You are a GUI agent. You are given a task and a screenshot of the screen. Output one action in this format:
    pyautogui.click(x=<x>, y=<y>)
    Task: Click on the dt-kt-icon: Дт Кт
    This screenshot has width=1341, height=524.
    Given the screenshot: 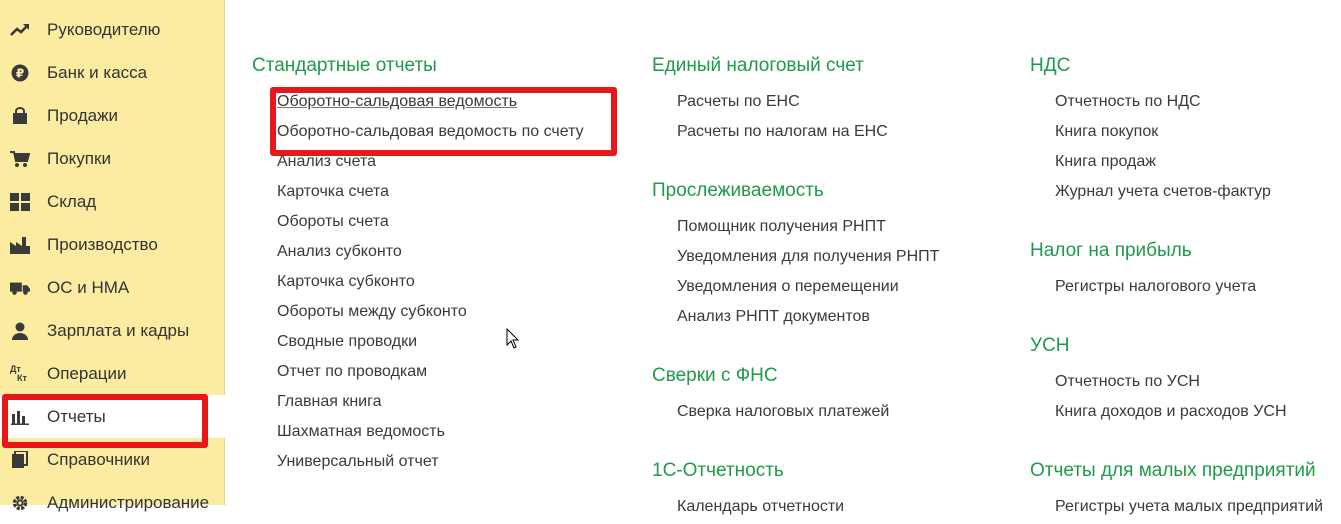 What is the action you would take?
    pyautogui.click(x=20, y=374)
    